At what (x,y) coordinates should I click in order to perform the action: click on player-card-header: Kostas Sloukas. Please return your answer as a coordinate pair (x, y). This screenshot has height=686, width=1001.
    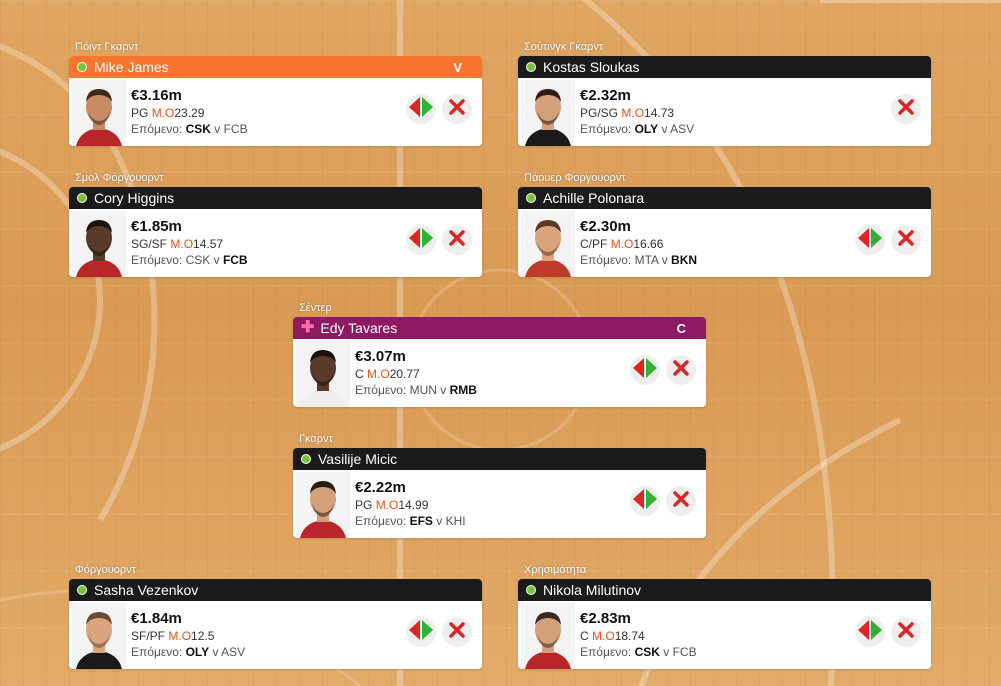
    Looking at the image, I should click on (724, 67).